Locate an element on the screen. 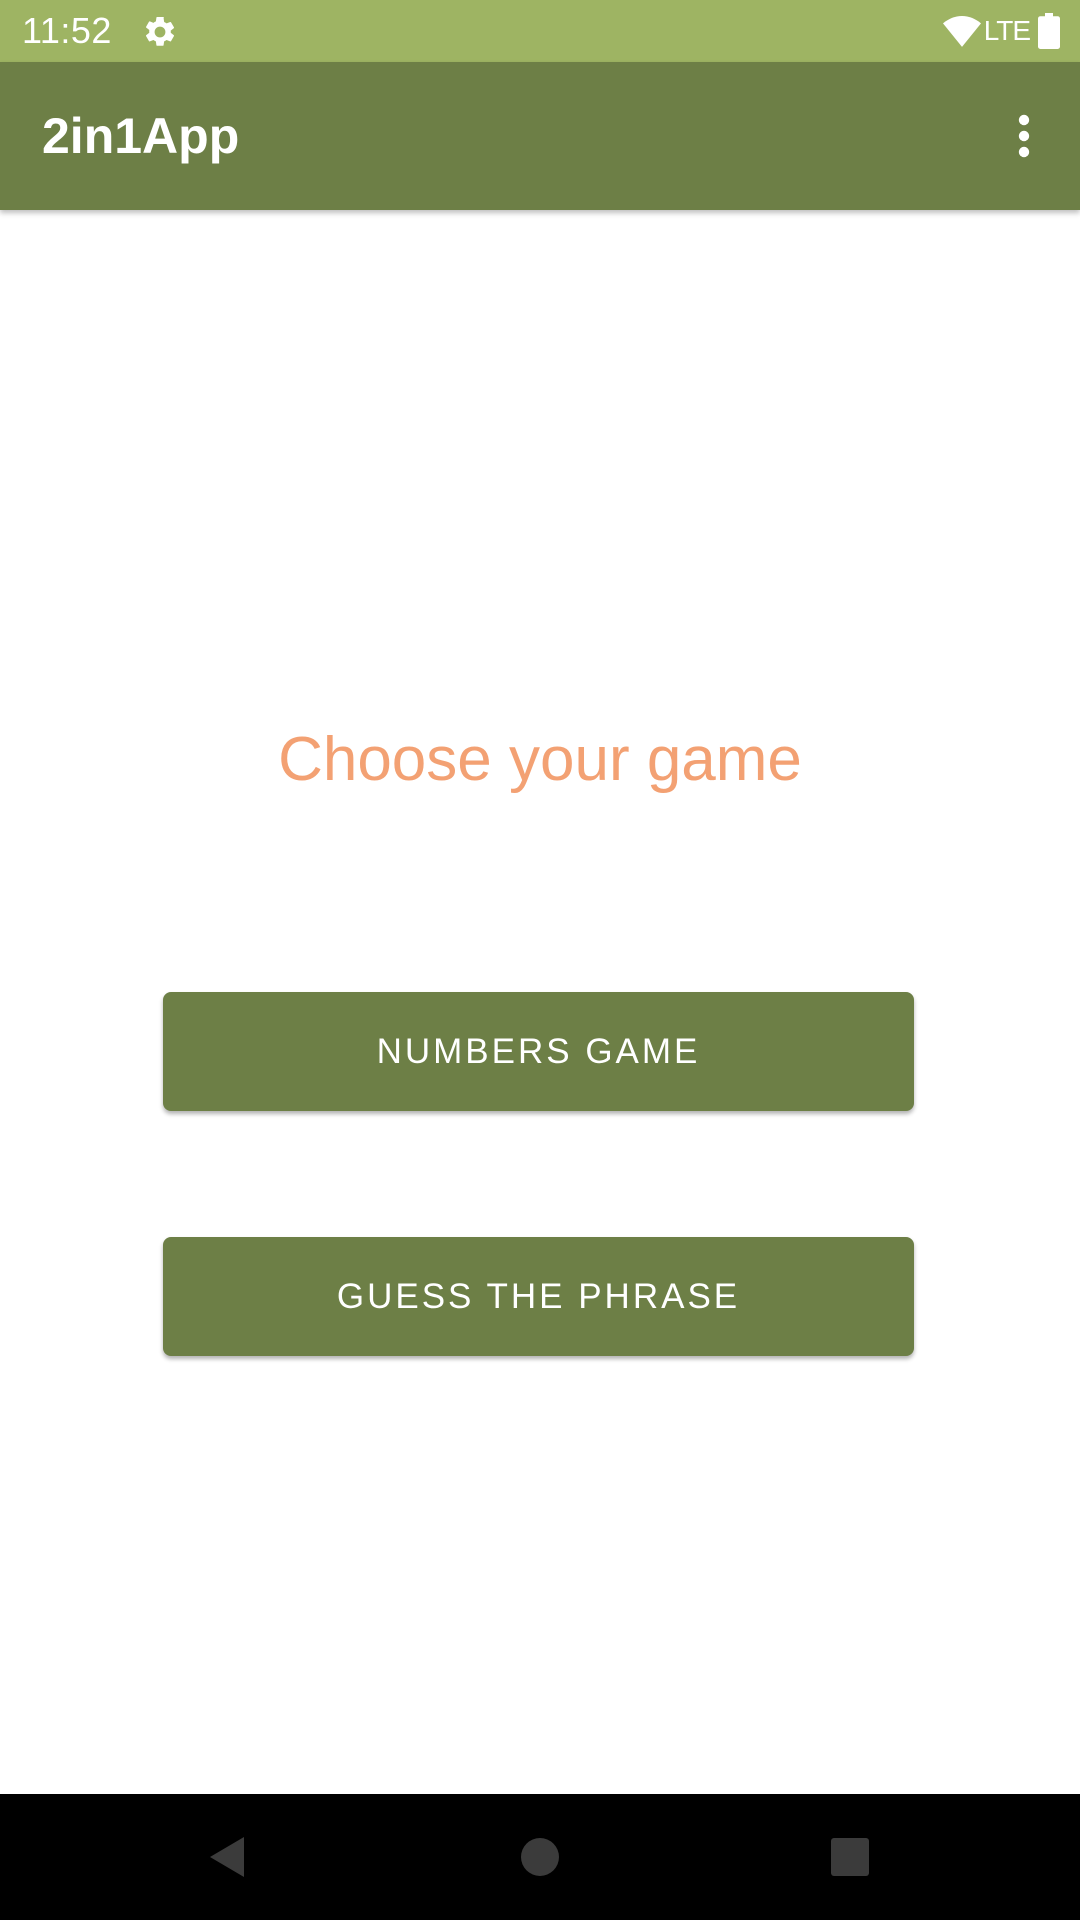 The image size is (1080, 1920). status-bar: 11:52 LTE is located at coordinates (540, 31).